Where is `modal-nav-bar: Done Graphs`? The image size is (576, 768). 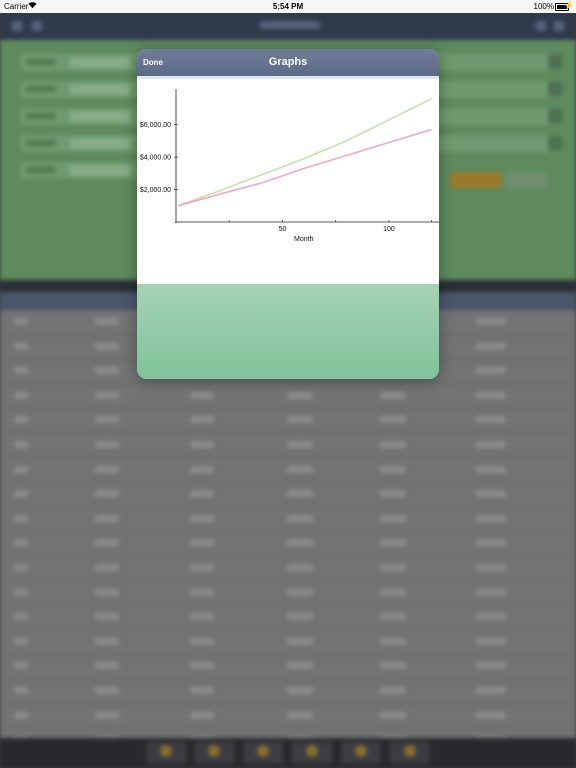
modal-nav-bar: Done Graphs is located at coordinates (288, 63).